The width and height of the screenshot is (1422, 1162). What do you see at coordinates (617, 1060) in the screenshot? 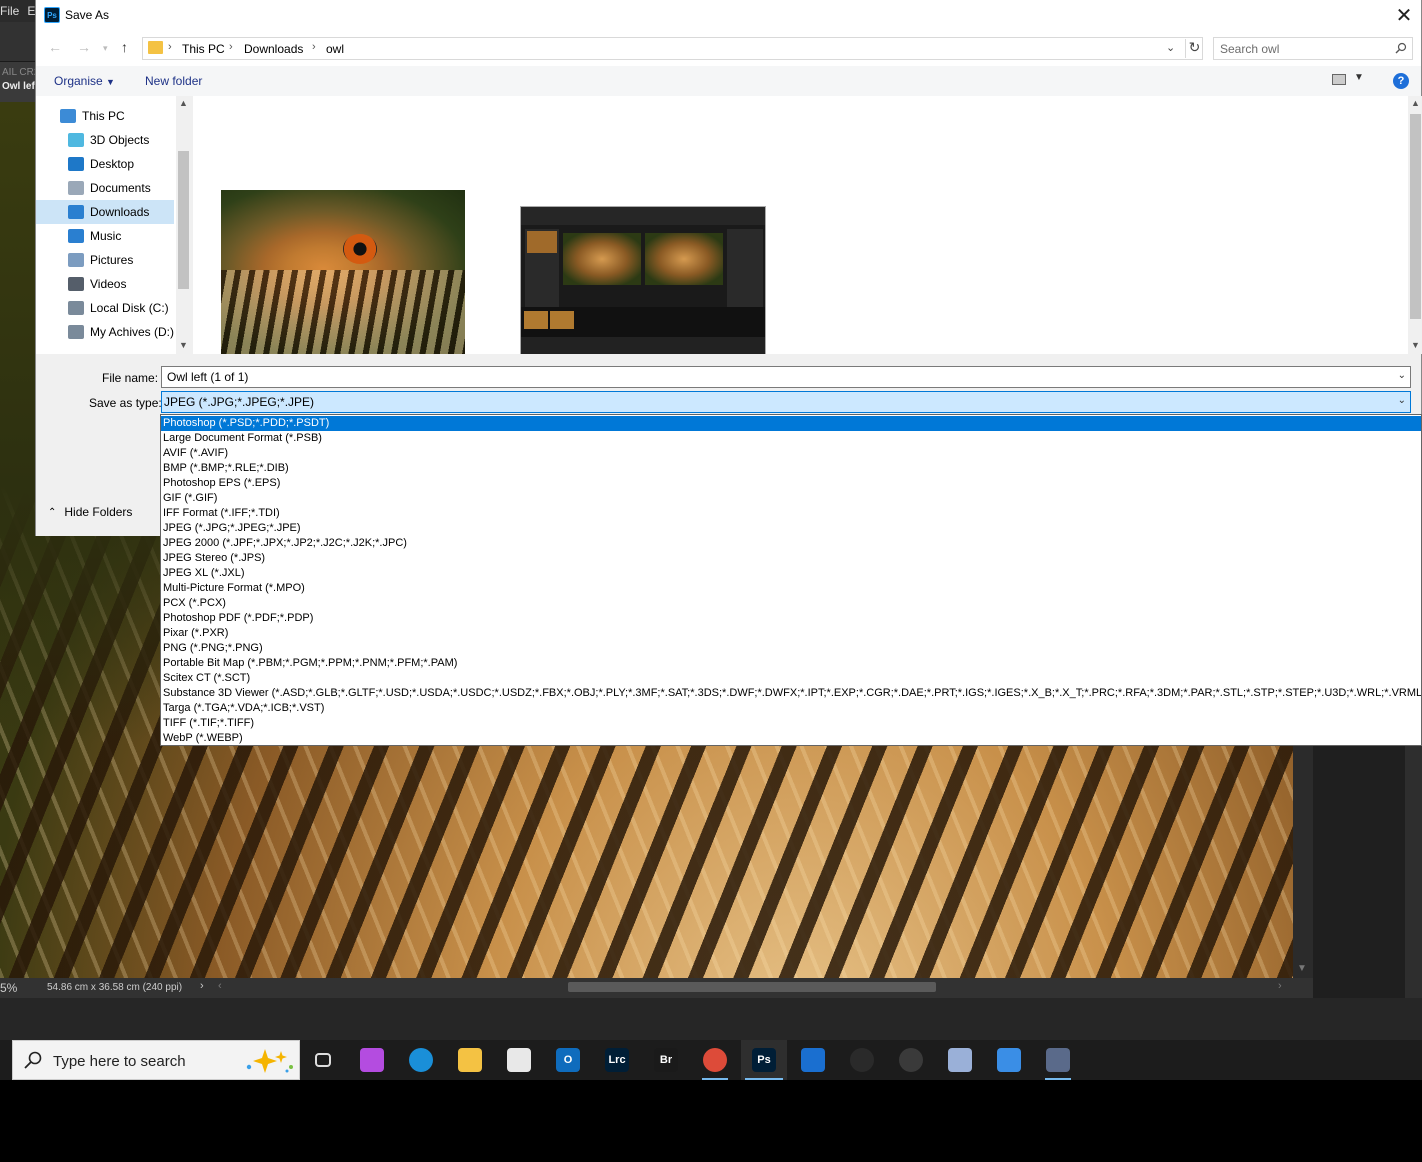
I see `taskbar-app: Lrc` at bounding box center [617, 1060].